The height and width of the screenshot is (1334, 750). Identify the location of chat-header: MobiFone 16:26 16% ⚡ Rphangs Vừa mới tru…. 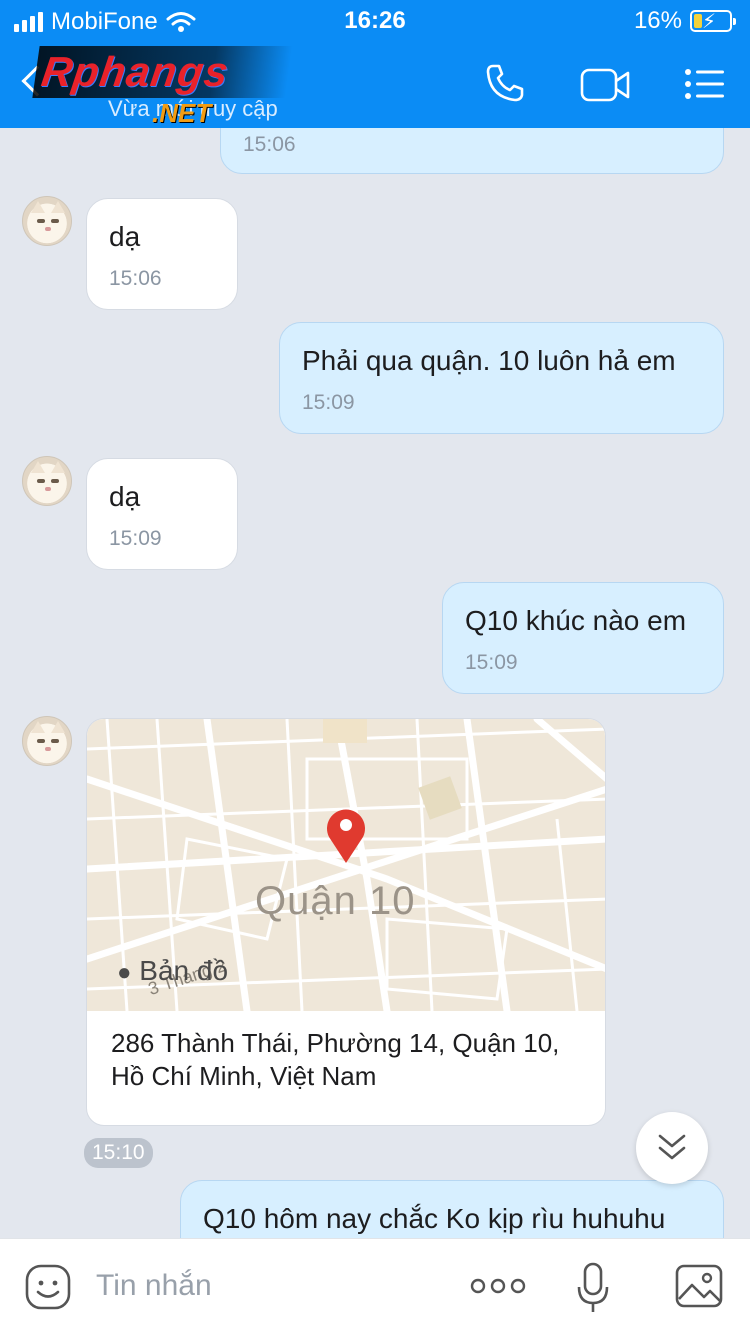
(375, 64).